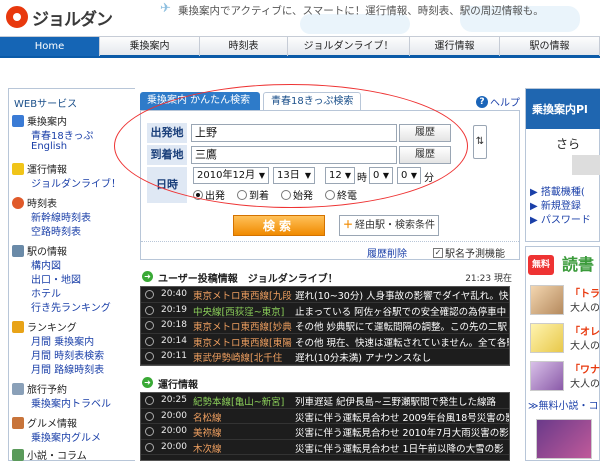 The image size is (600, 461). I want to click on post-row: 20:19 中央線[西荻窪~東京] 止まっている 阿佐ヶ谷駅での安全確認の為停車中, so click(325, 310).